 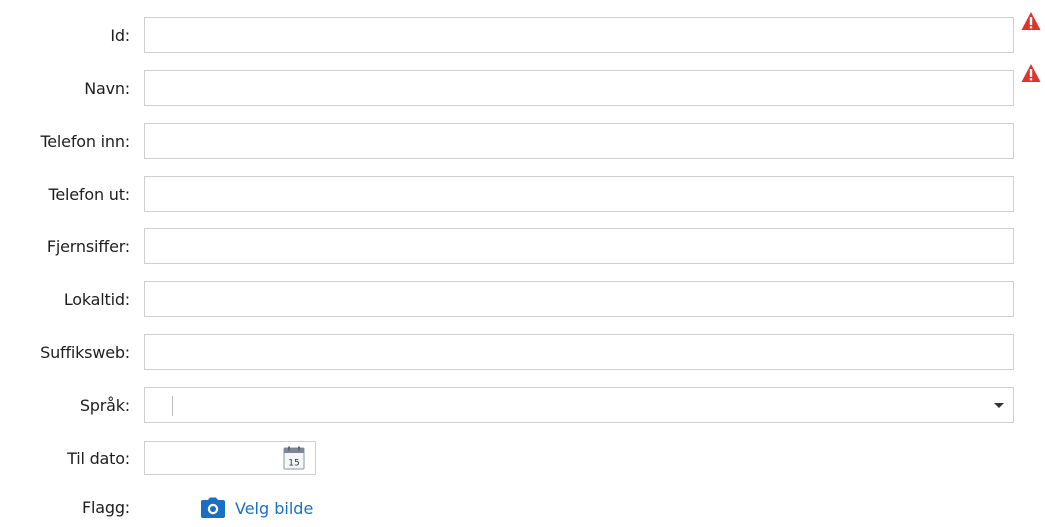 What do you see at coordinates (107, 88) in the screenshot?
I see `name-label: Navn:` at bounding box center [107, 88].